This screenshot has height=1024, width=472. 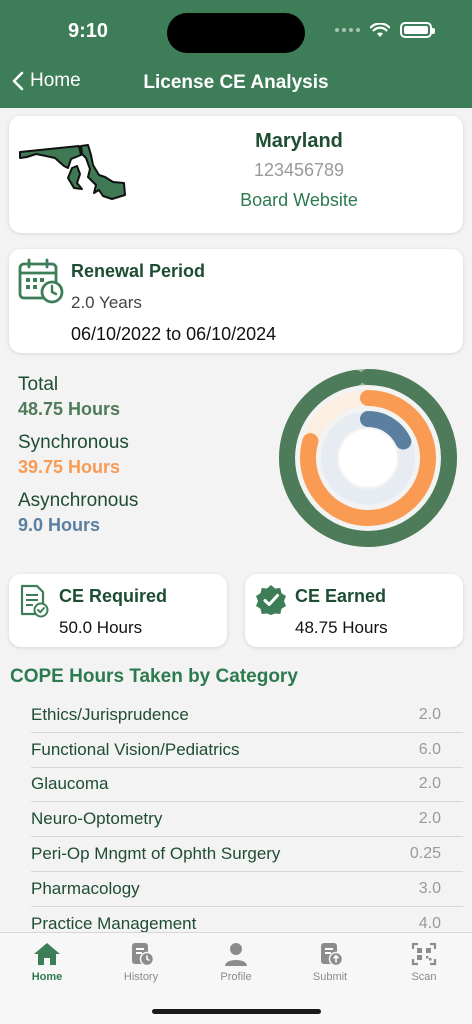 I want to click on home-icon, so click(x=47, y=954).